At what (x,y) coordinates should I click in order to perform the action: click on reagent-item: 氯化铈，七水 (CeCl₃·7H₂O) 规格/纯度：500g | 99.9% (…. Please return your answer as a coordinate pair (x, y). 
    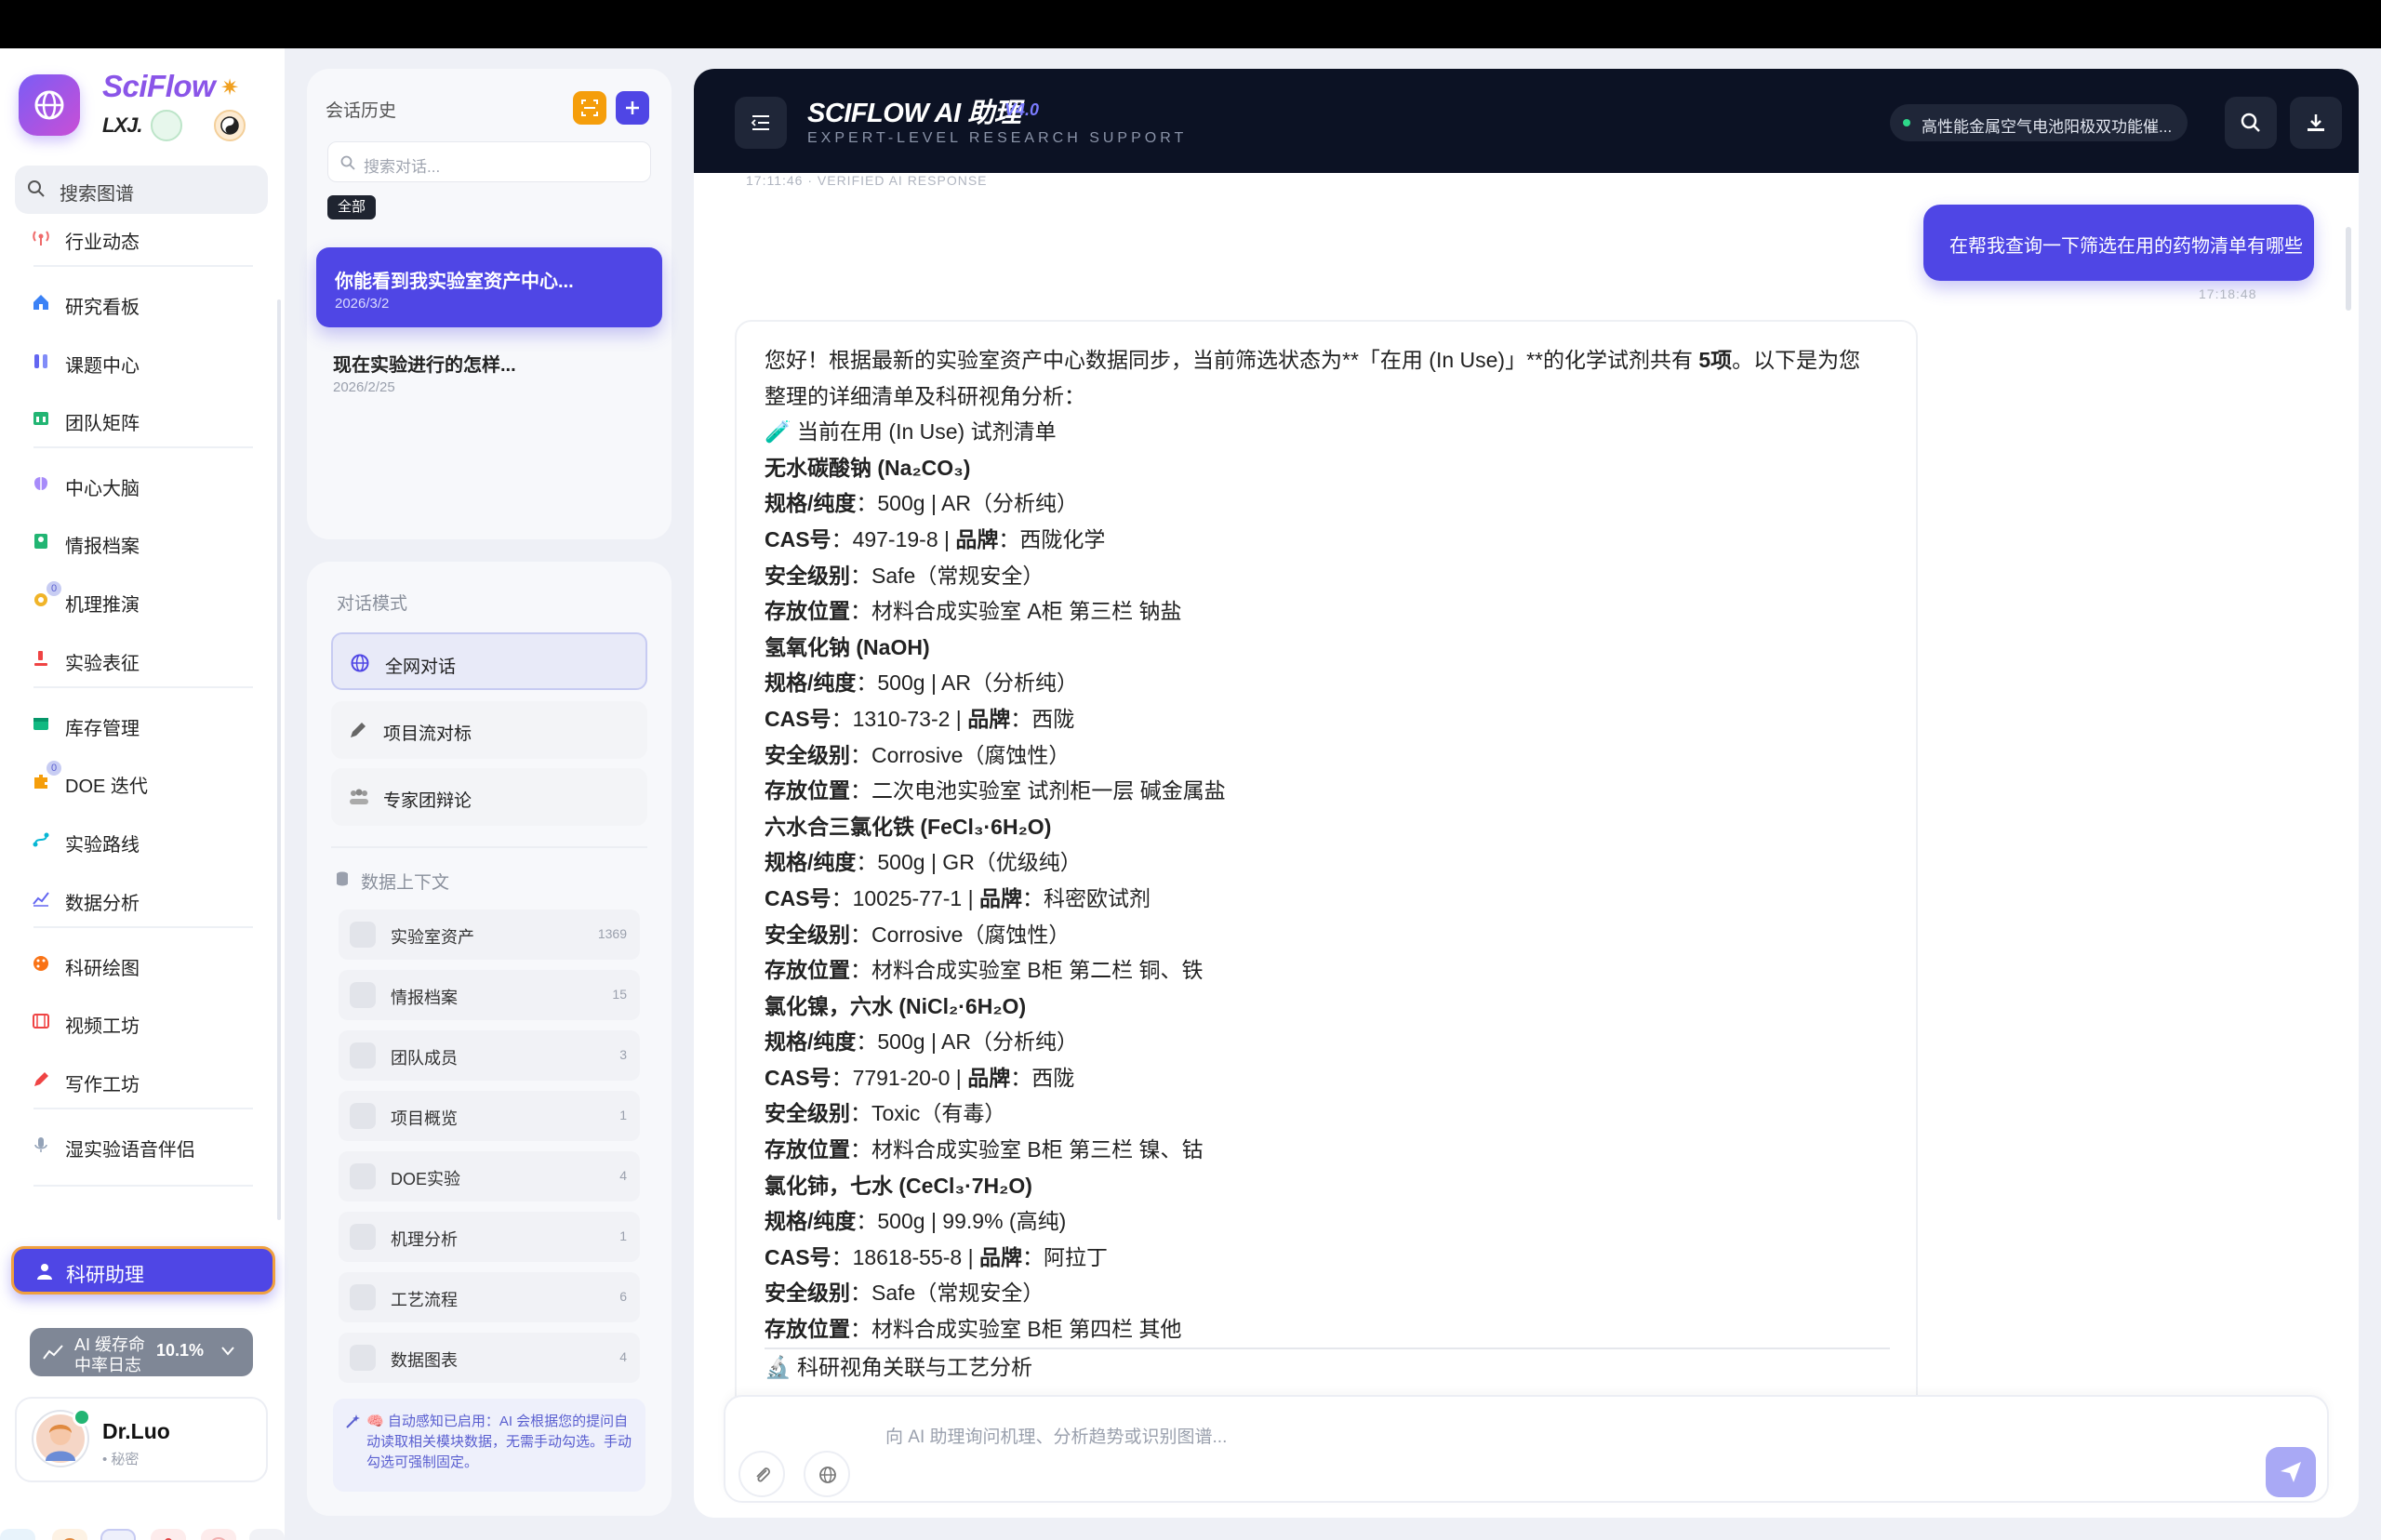
    Looking at the image, I should click on (974, 1257).